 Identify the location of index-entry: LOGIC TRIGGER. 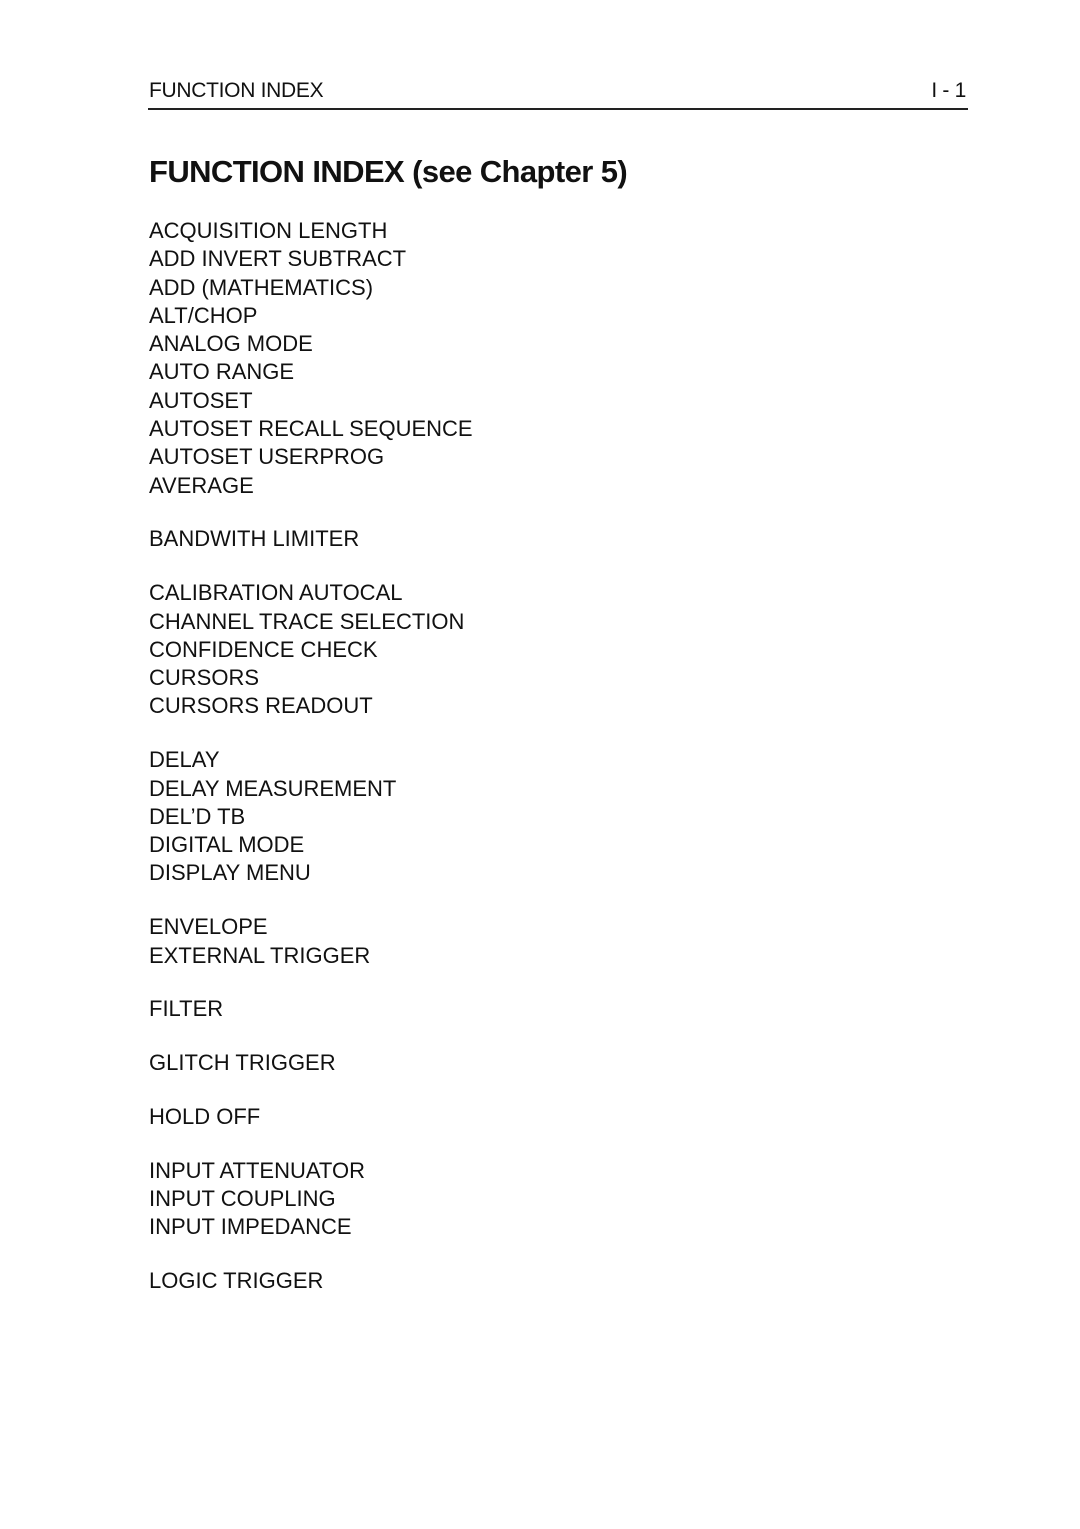
(236, 1281).